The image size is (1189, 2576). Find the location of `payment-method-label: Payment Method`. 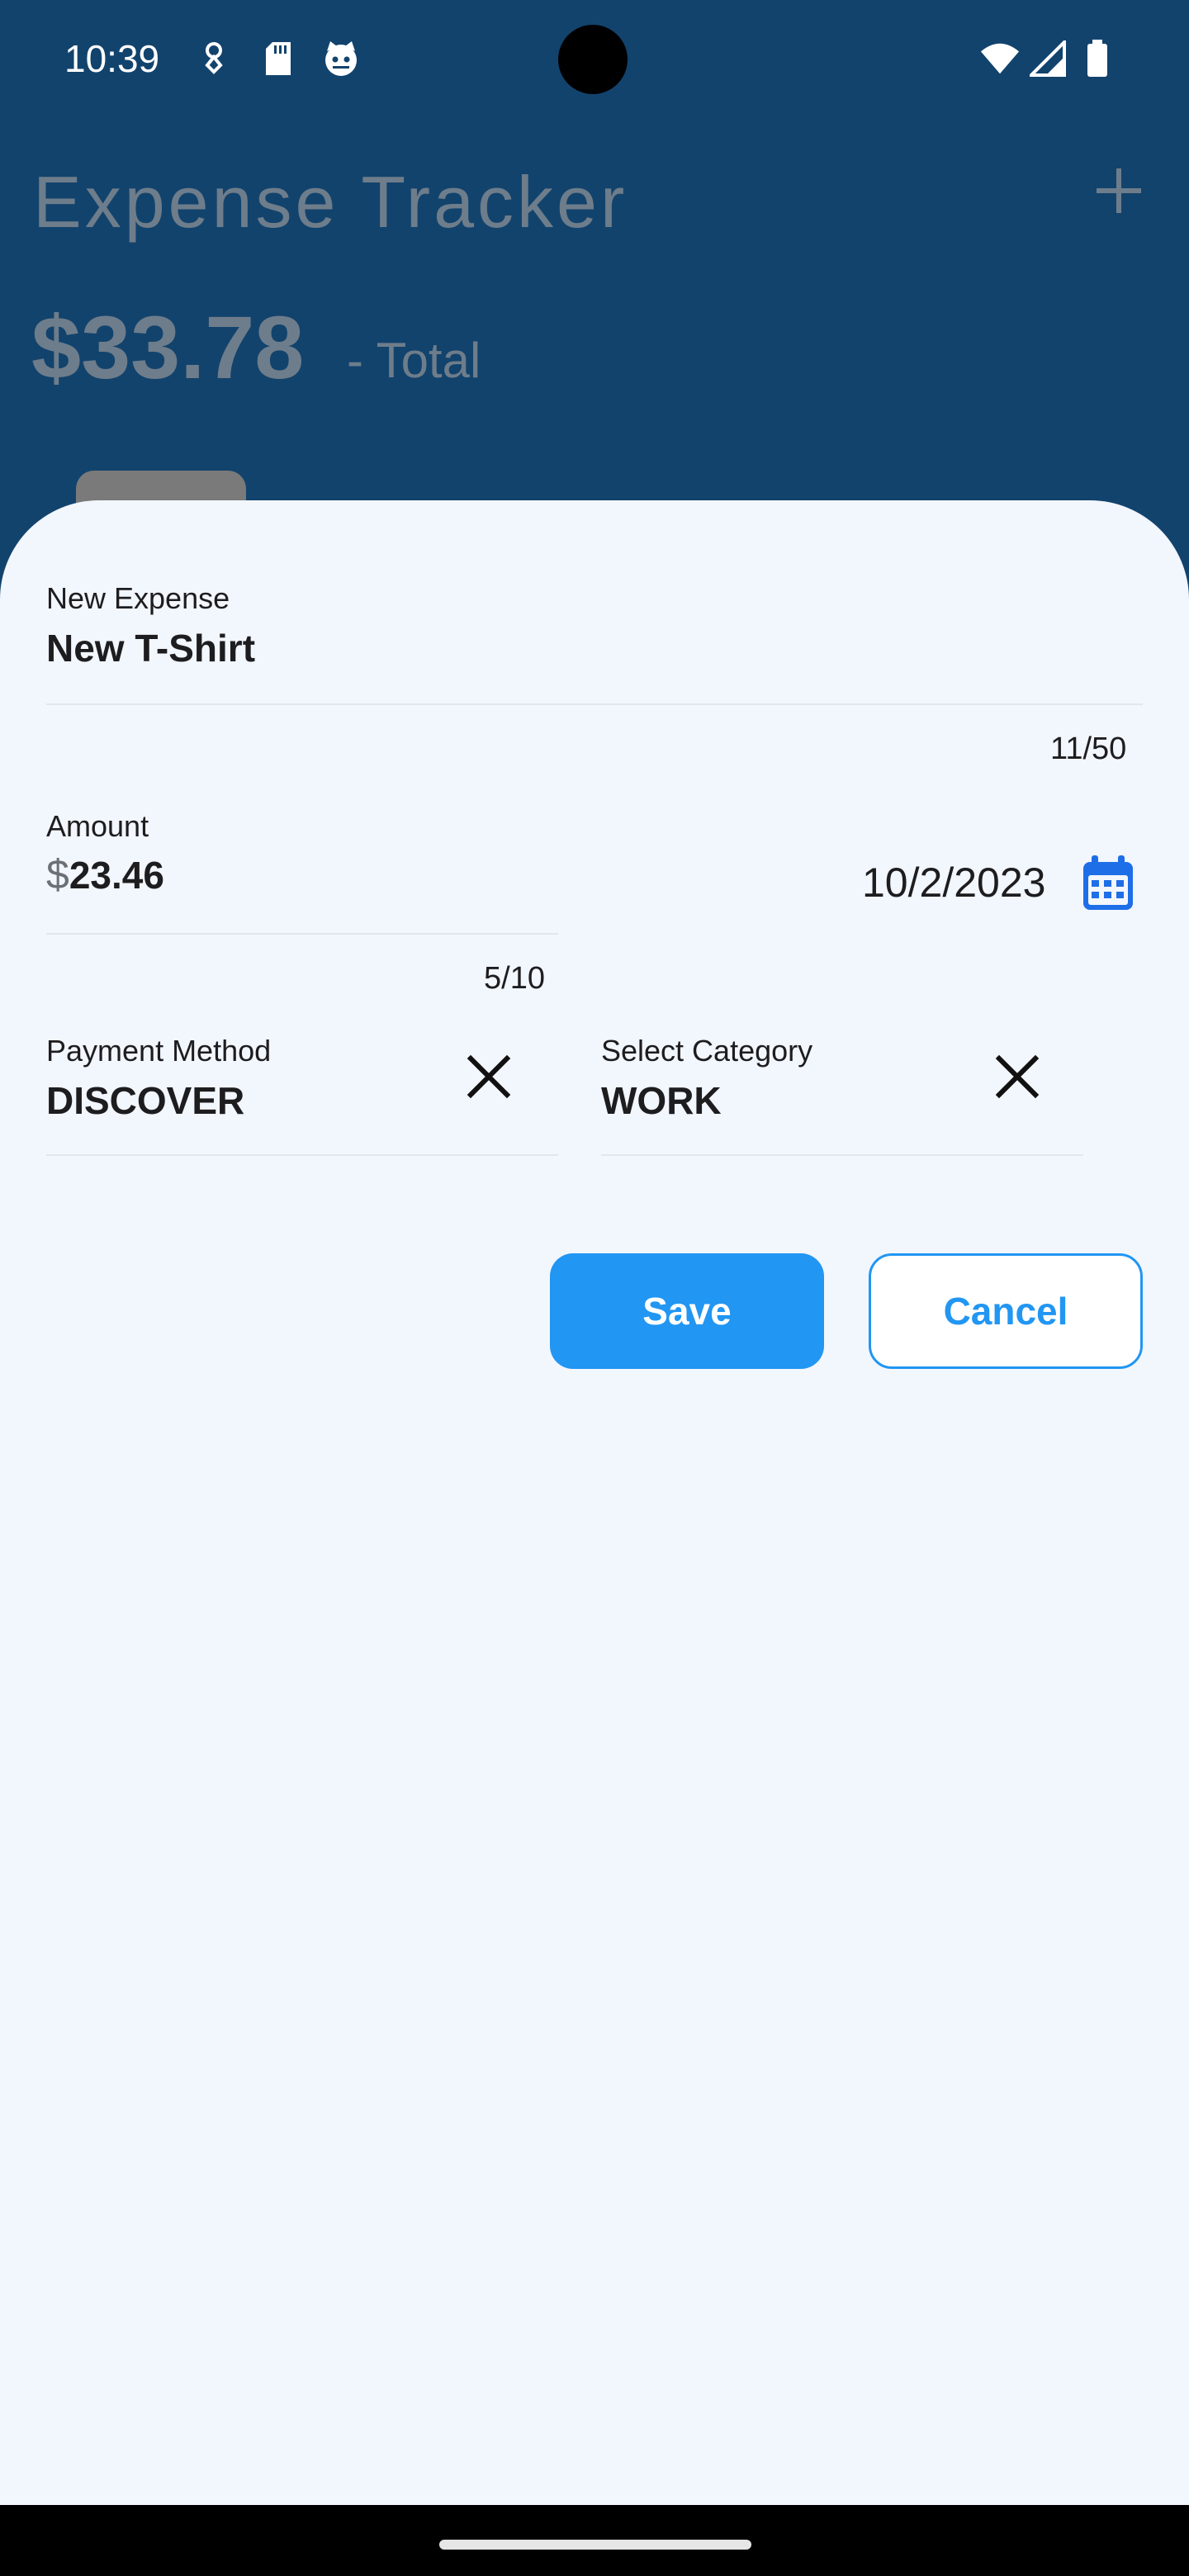

payment-method-label: Payment Method is located at coordinates (159, 1051).